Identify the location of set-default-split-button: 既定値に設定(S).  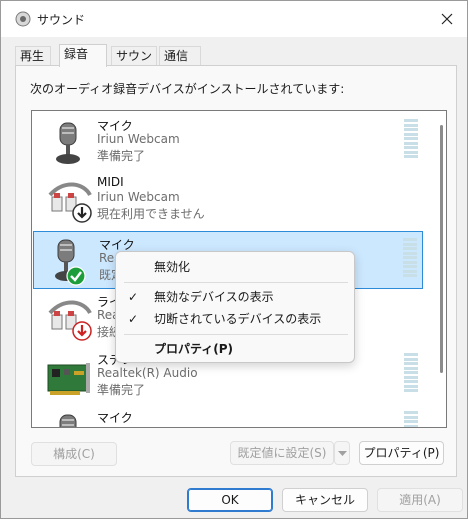
(290, 453).